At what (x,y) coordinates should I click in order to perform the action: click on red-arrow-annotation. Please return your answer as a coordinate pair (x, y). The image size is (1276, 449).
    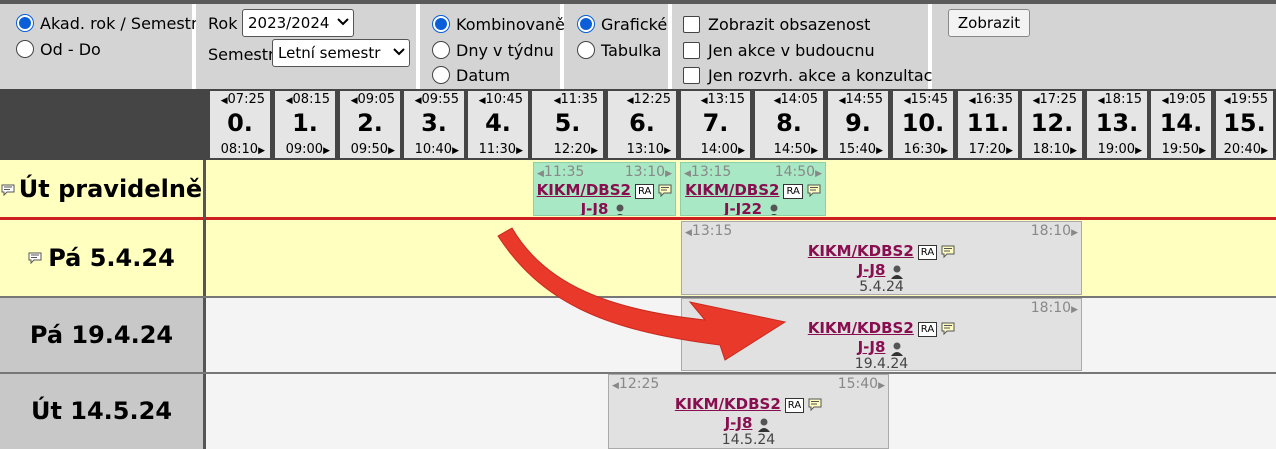
    Looking at the image, I should click on (642, 294).